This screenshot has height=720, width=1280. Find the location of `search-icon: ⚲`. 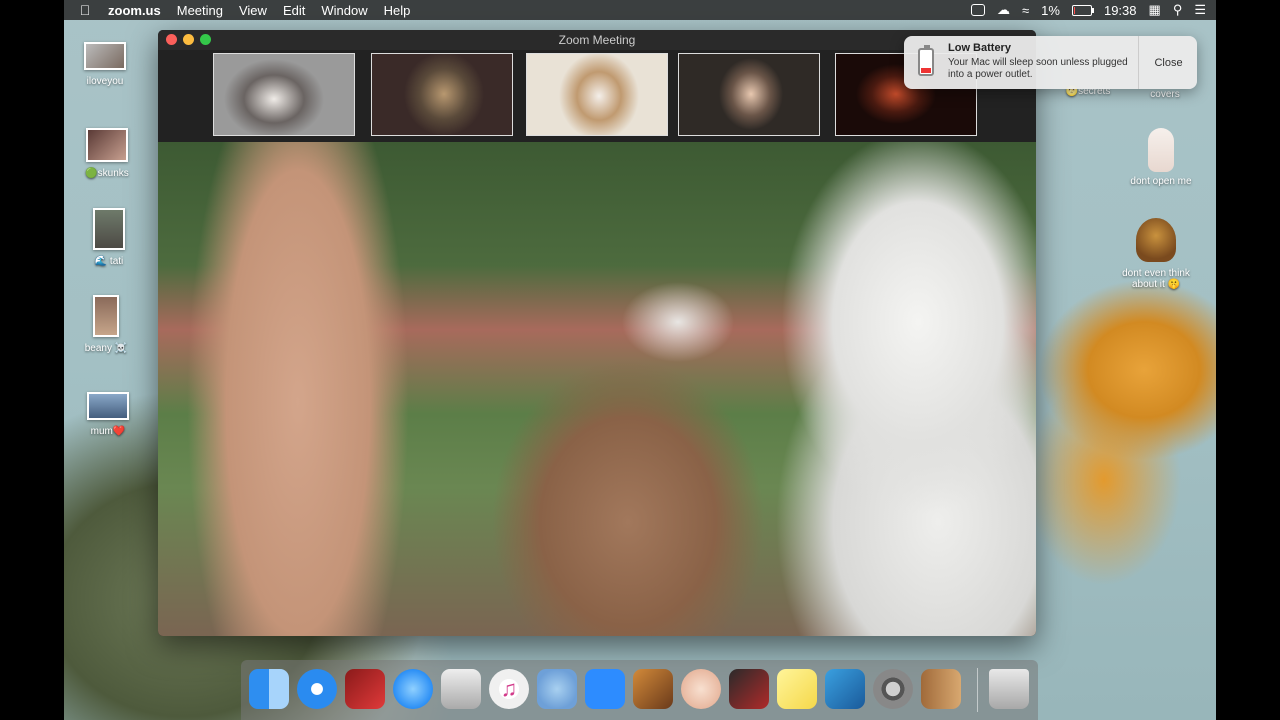

search-icon: ⚲ is located at coordinates (1178, 10).